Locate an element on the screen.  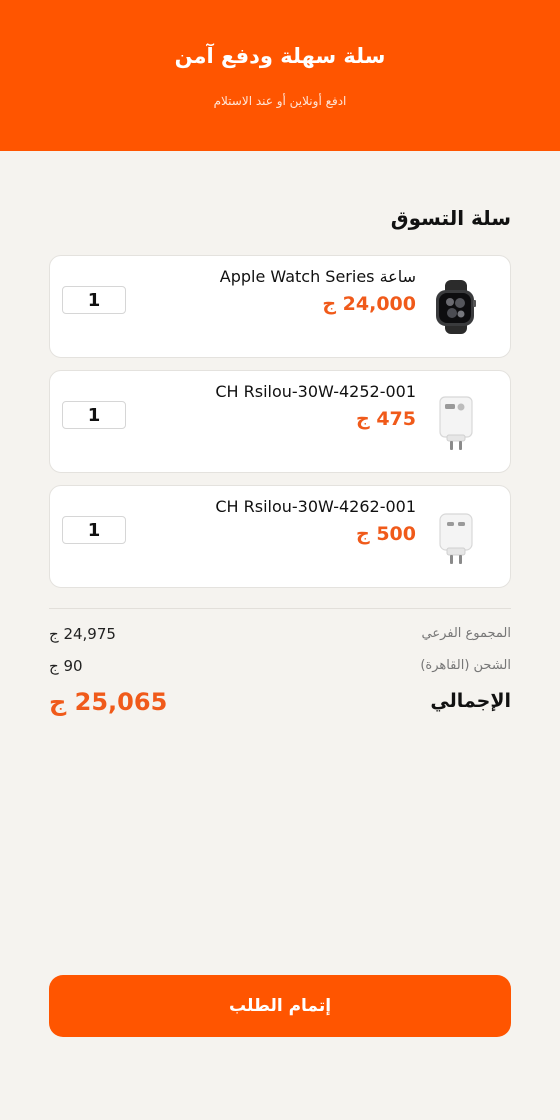
header-subtitle: ادفع أونلاين أو عند الاستلام is located at coordinates (280, 101).